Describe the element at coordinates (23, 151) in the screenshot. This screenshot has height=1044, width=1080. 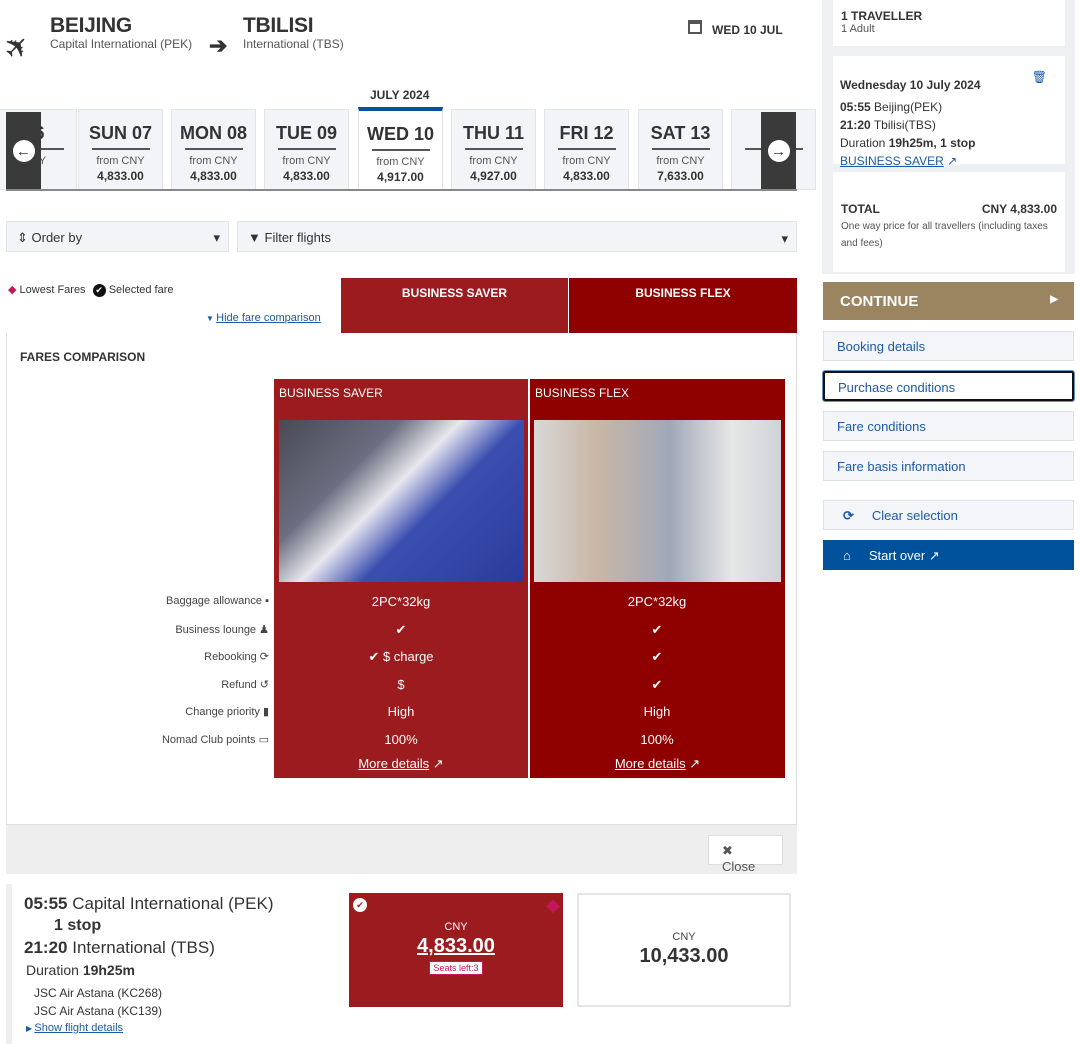
I see `prev-dates-button: ←` at that location.